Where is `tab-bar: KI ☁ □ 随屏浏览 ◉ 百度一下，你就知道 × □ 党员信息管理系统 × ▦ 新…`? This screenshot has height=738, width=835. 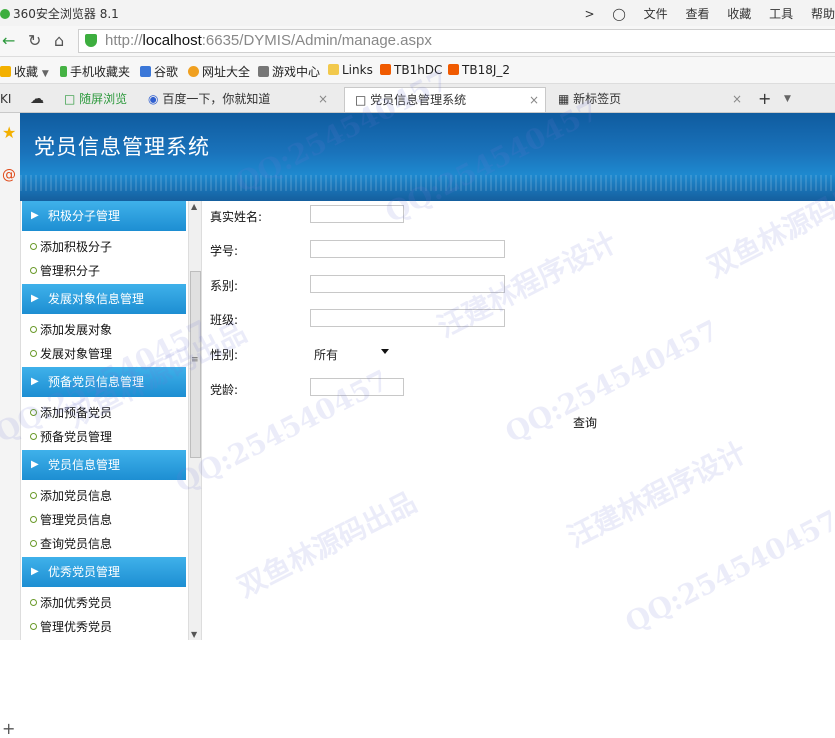
tab-bar: KI ☁ □ 随屏浏览 ◉ 百度一下，你就知道 × □ 党员信息管理系统 × ▦ 新… is located at coordinates (417, 98).